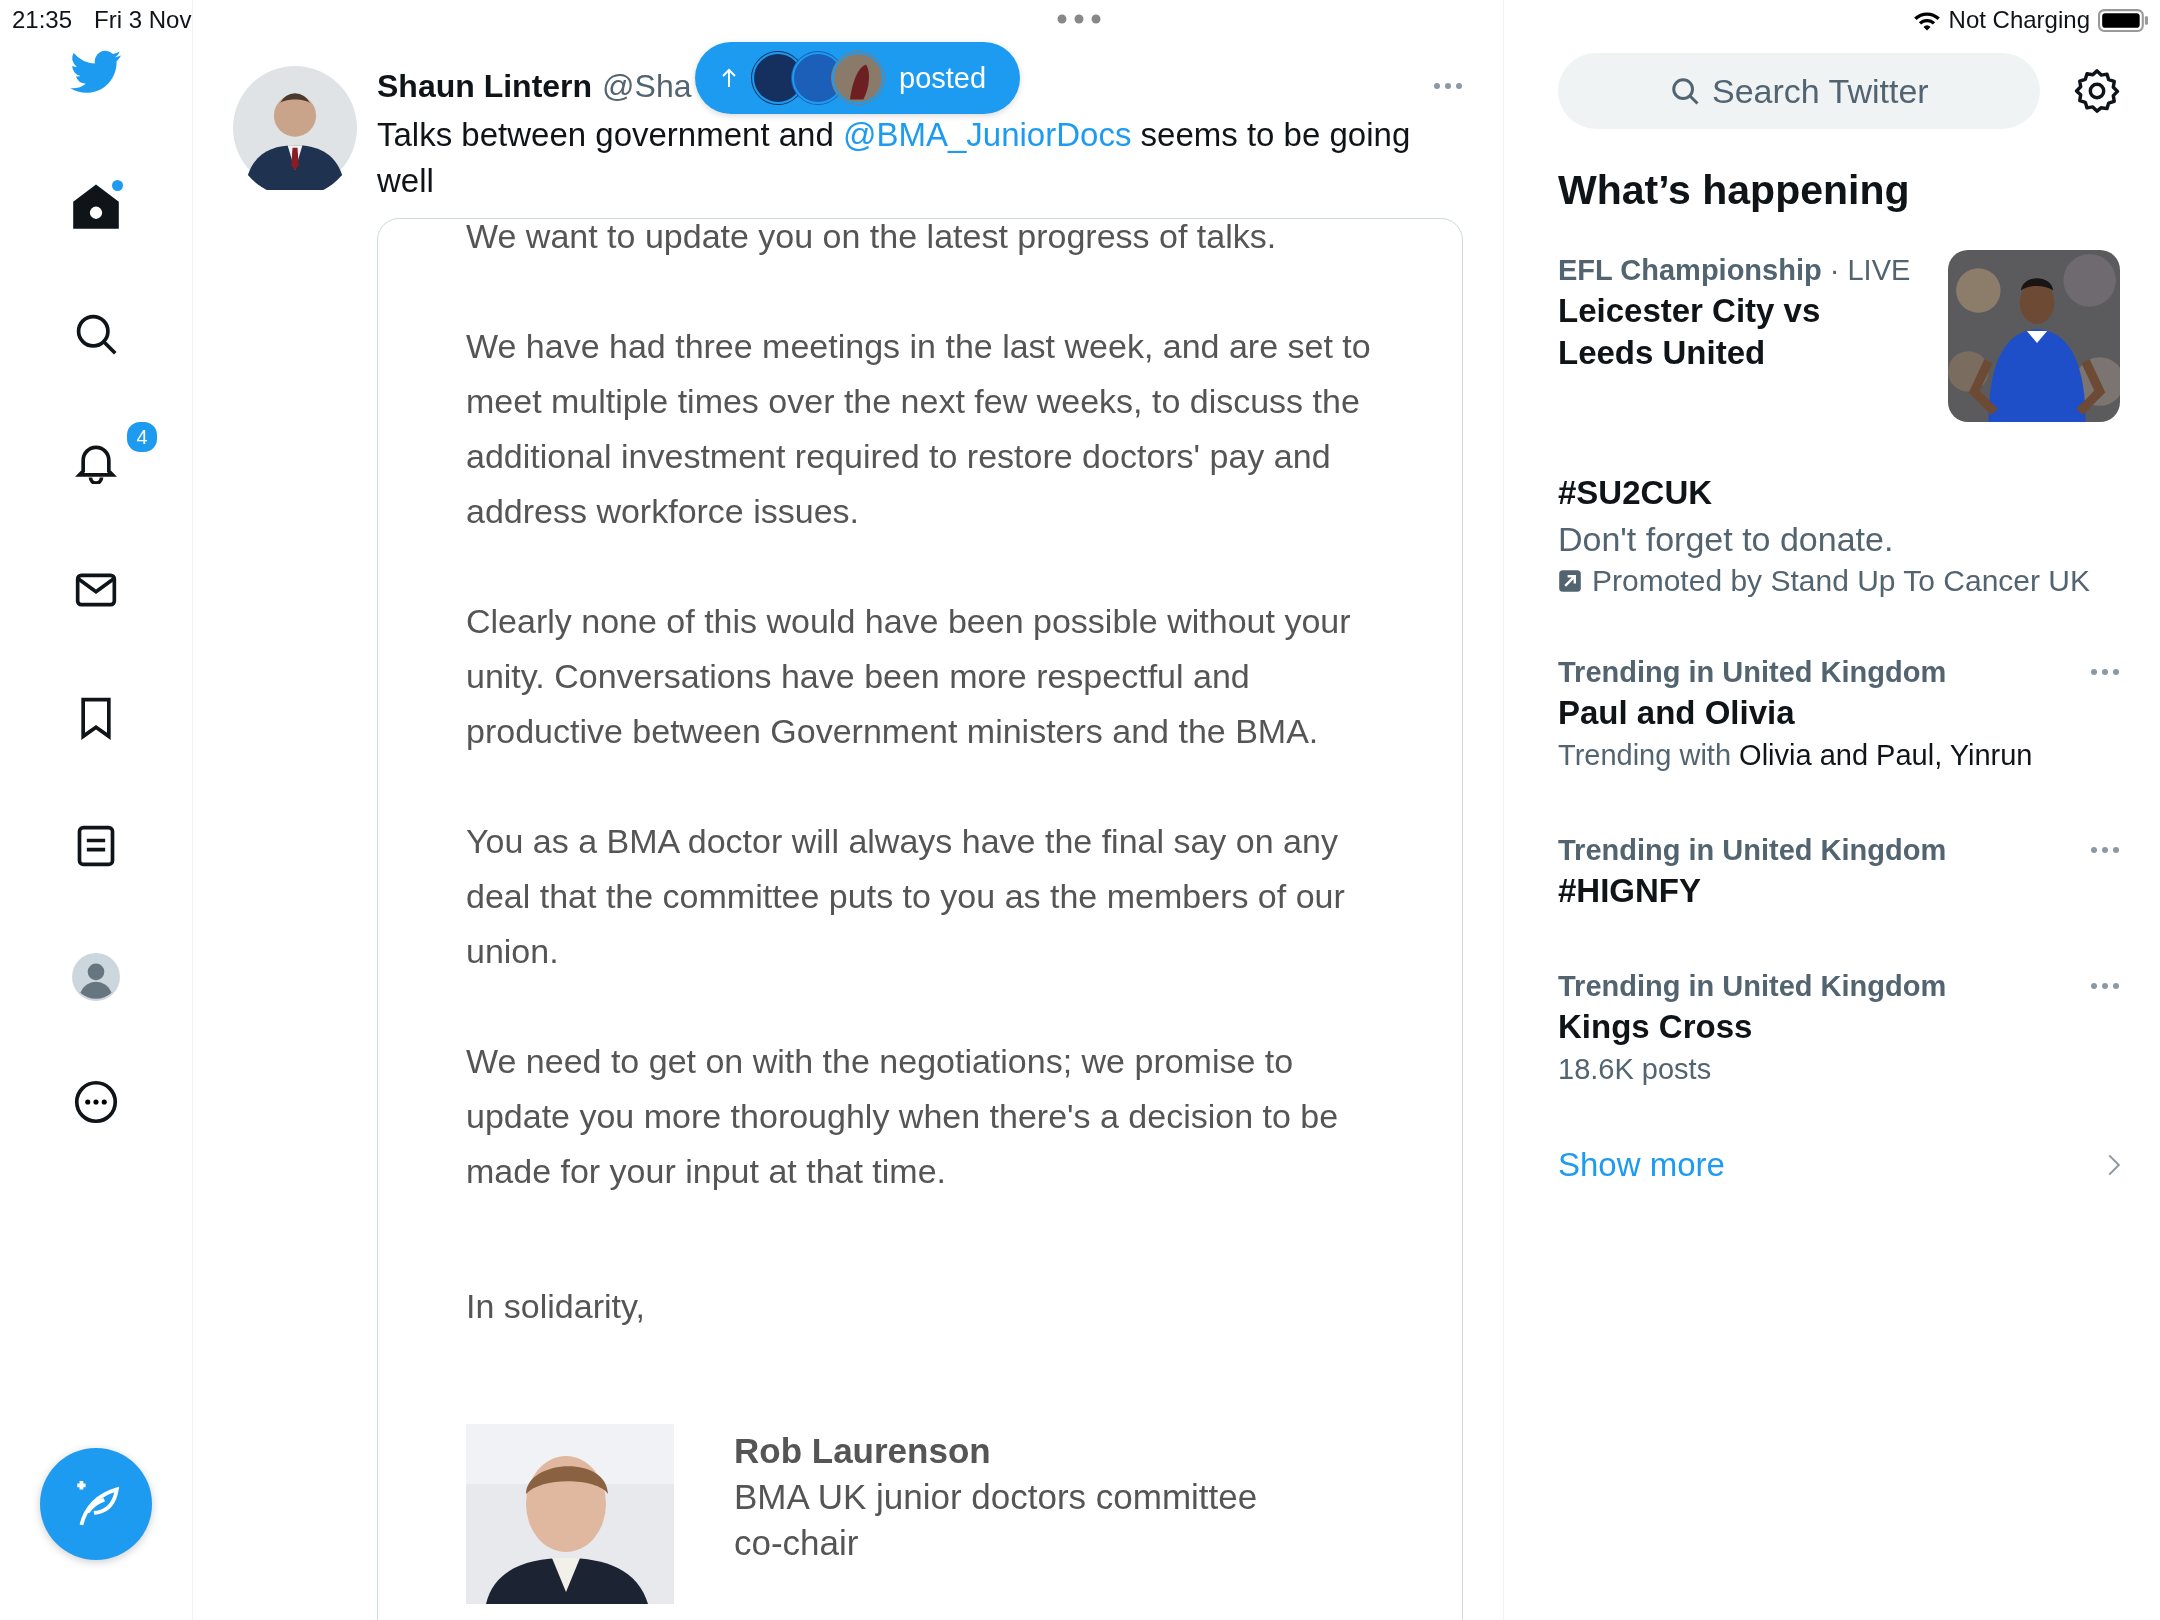  Describe the element at coordinates (1726, 539) in the screenshot. I see `promoted-description: Don't forget to donate.` at that location.